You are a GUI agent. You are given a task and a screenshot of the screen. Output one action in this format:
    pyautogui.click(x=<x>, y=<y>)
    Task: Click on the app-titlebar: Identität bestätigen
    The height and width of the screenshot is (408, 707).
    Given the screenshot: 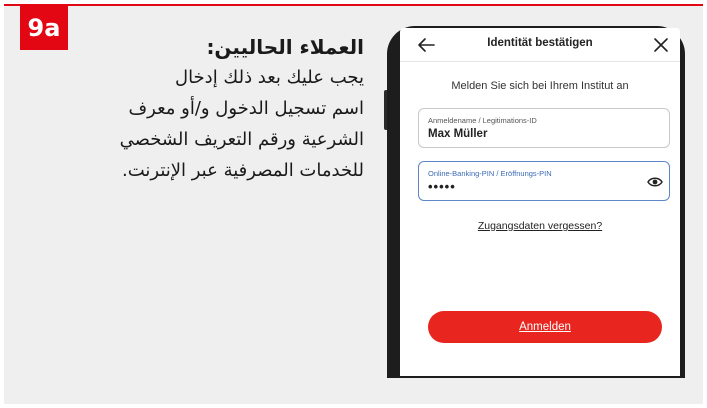 What is the action you would take?
    pyautogui.click(x=540, y=45)
    